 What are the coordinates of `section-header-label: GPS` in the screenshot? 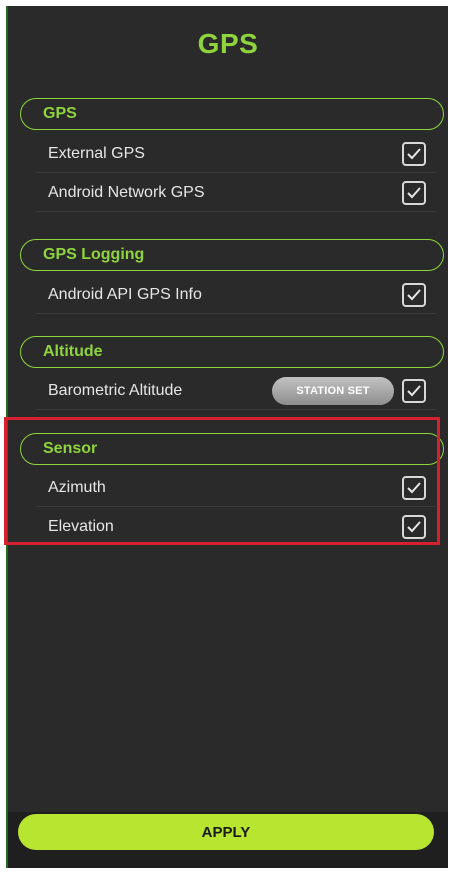 It's located at (60, 113).